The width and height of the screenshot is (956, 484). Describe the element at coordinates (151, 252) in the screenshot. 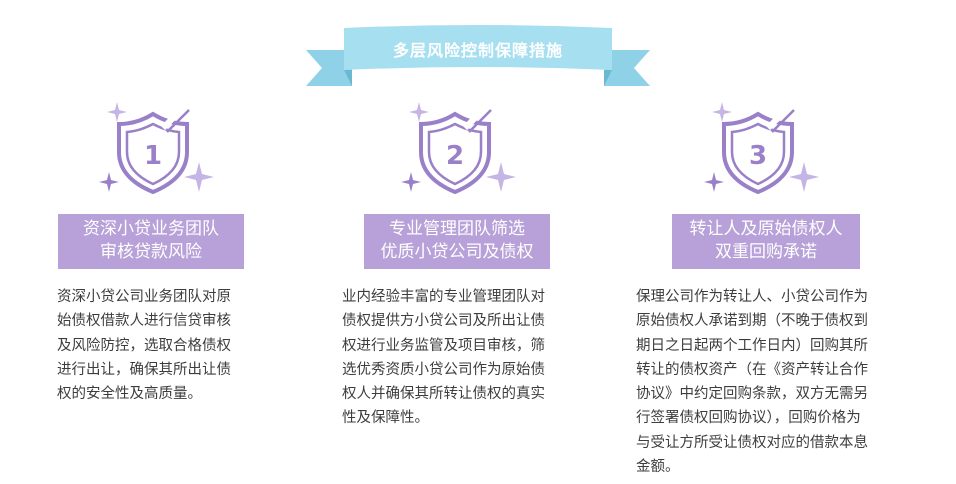

I see `step-title-line: 审核贷款风险` at that location.